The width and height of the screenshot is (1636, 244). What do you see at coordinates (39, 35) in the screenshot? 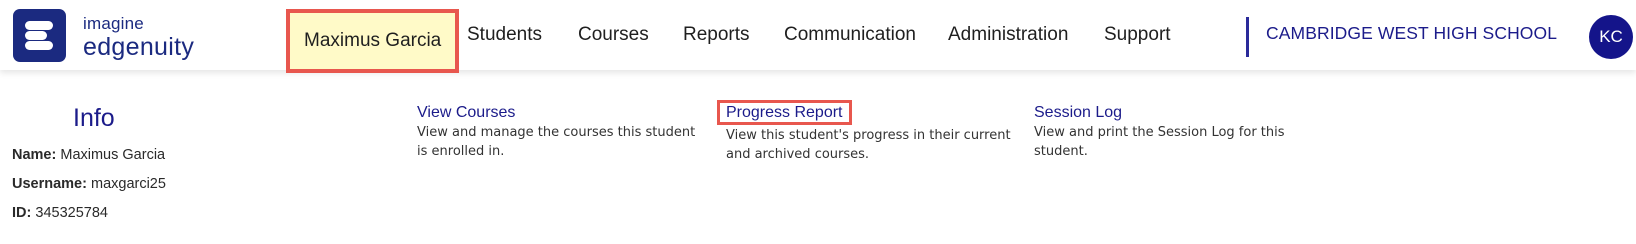
I see `edgenuity-logo-icon` at bounding box center [39, 35].